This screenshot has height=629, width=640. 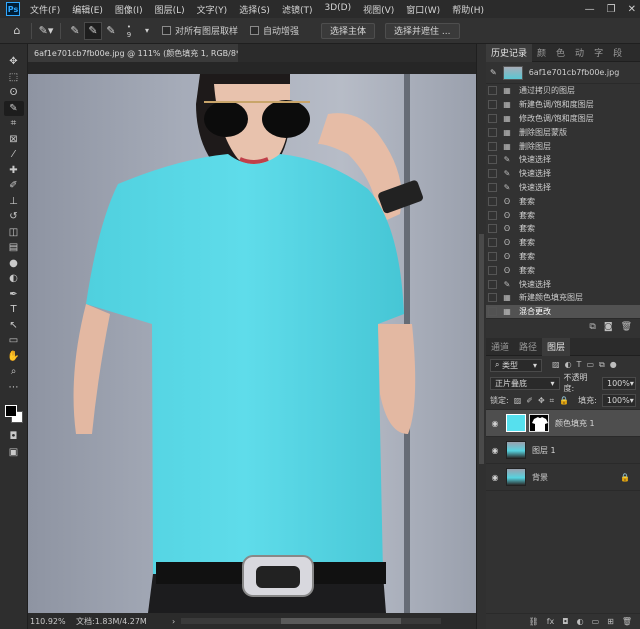 I want to click on history-item: ▦ 修改色调/饱和度图层, so click(x=563, y=119).